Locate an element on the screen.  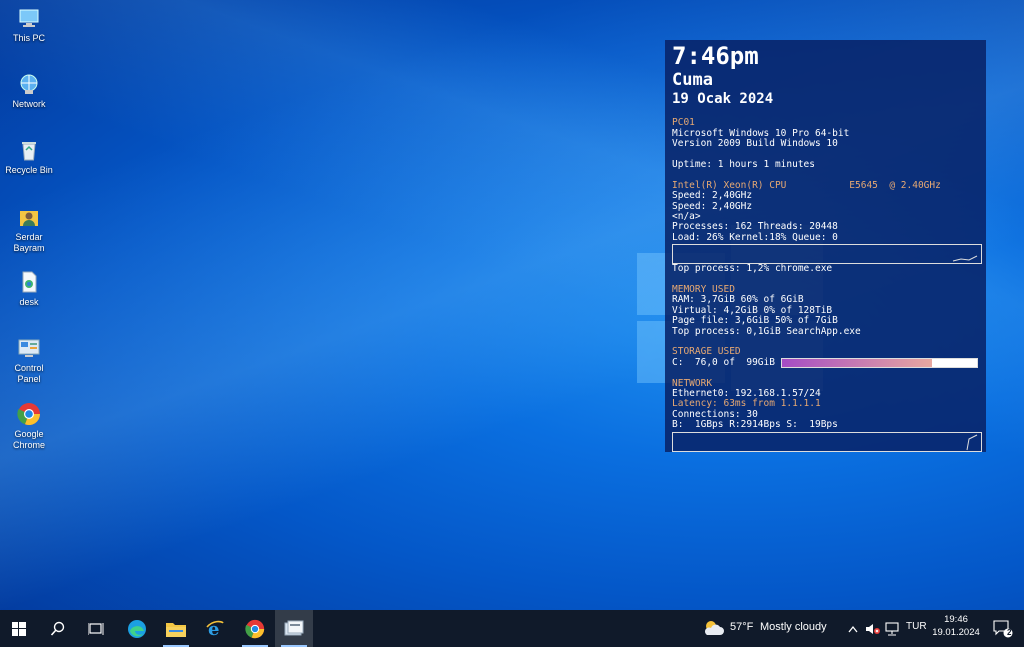
desktop-icon-network: Network is located at coordinates (29, 91).